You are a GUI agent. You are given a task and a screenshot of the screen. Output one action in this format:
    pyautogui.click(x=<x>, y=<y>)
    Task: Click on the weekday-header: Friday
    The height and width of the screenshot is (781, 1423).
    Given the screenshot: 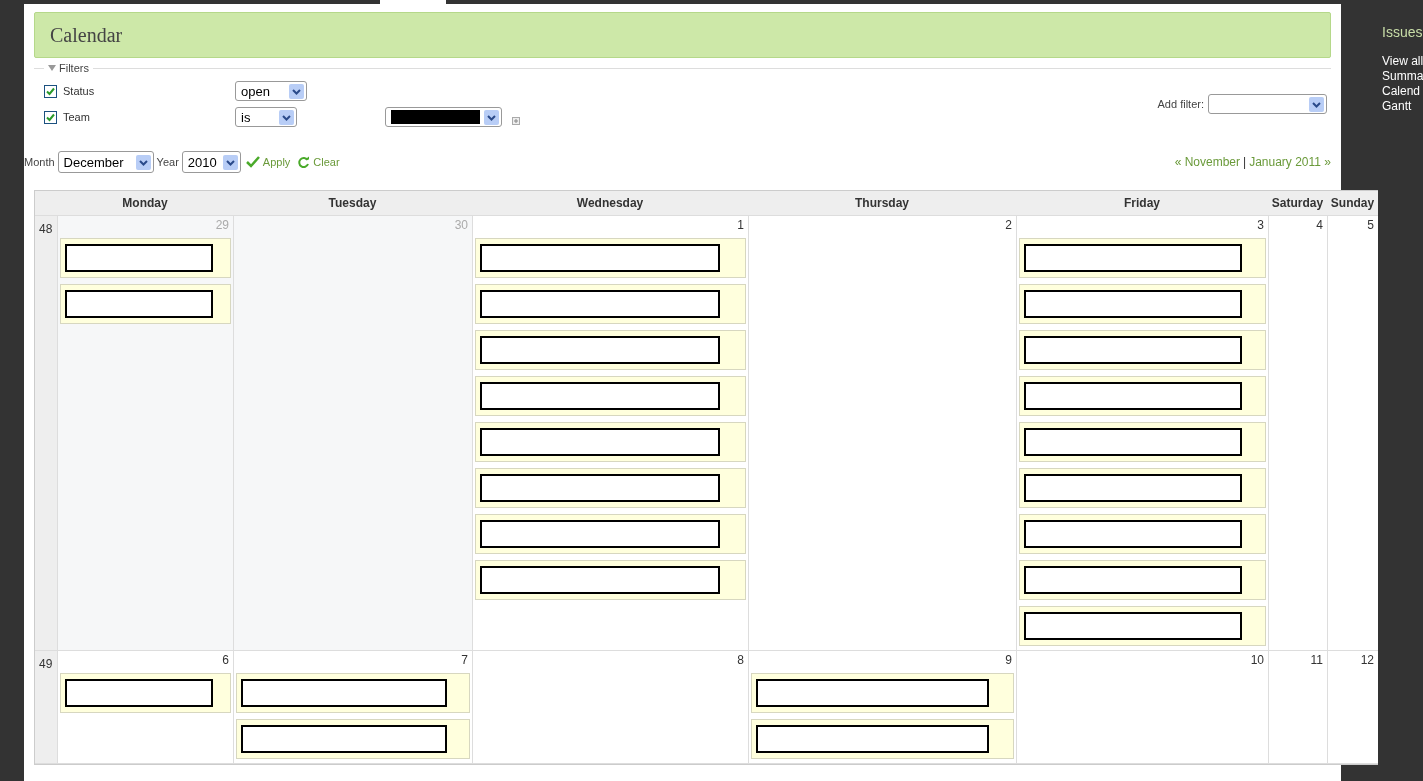 What is the action you would take?
    pyautogui.click(x=1142, y=203)
    